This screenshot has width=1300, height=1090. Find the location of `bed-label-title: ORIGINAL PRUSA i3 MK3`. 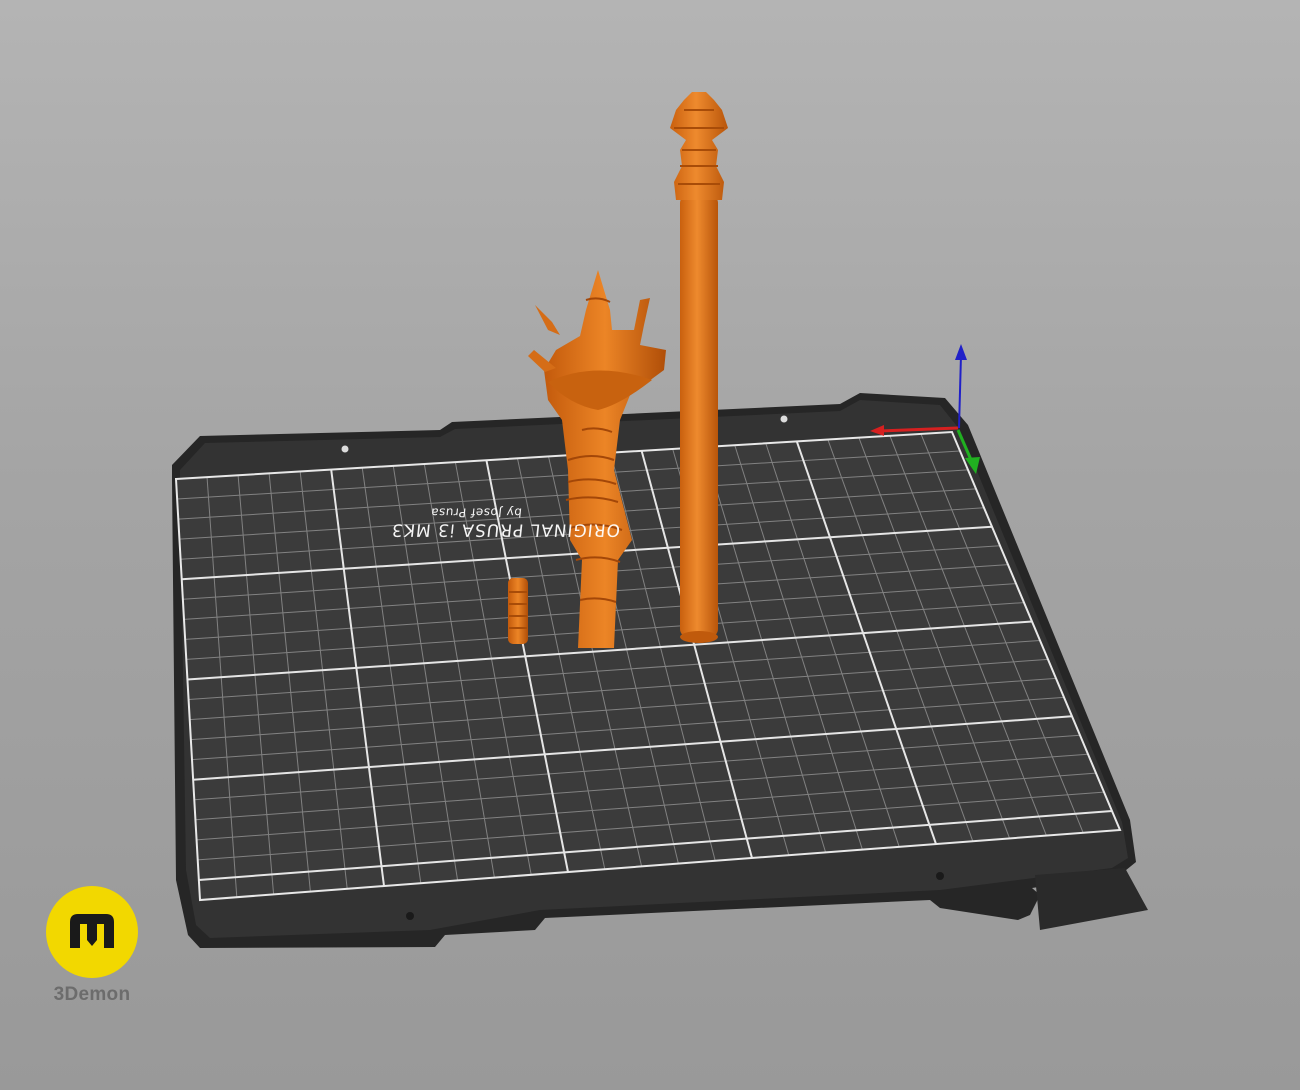

bed-label-title: ORIGINAL PRUSA i3 MK3 is located at coordinates (506, 529).